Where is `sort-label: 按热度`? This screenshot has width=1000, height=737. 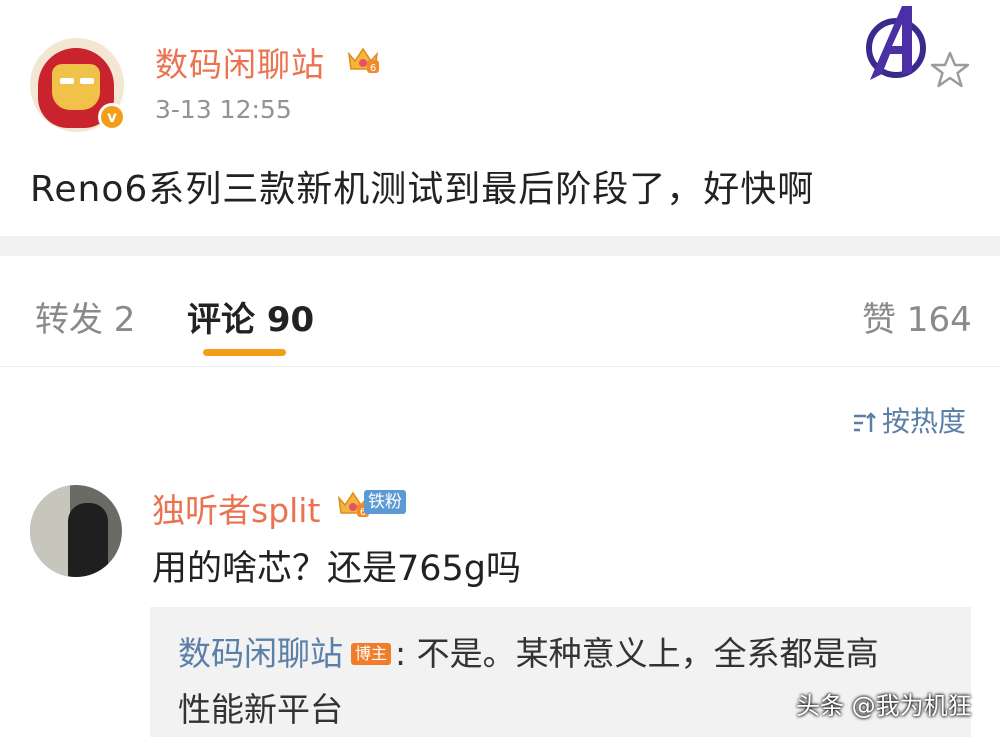 sort-label: 按热度 is located at coordinates (924, 421).